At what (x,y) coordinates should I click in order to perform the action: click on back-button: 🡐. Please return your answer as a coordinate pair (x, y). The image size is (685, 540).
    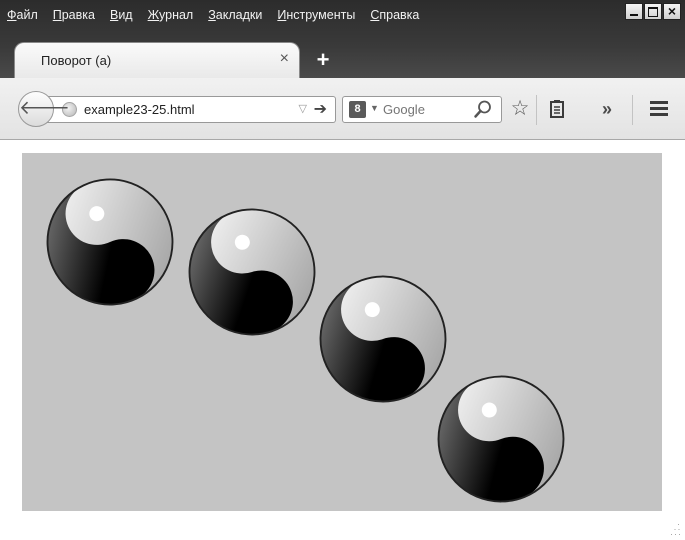
    Looking at the image, I should click on (44, 109).